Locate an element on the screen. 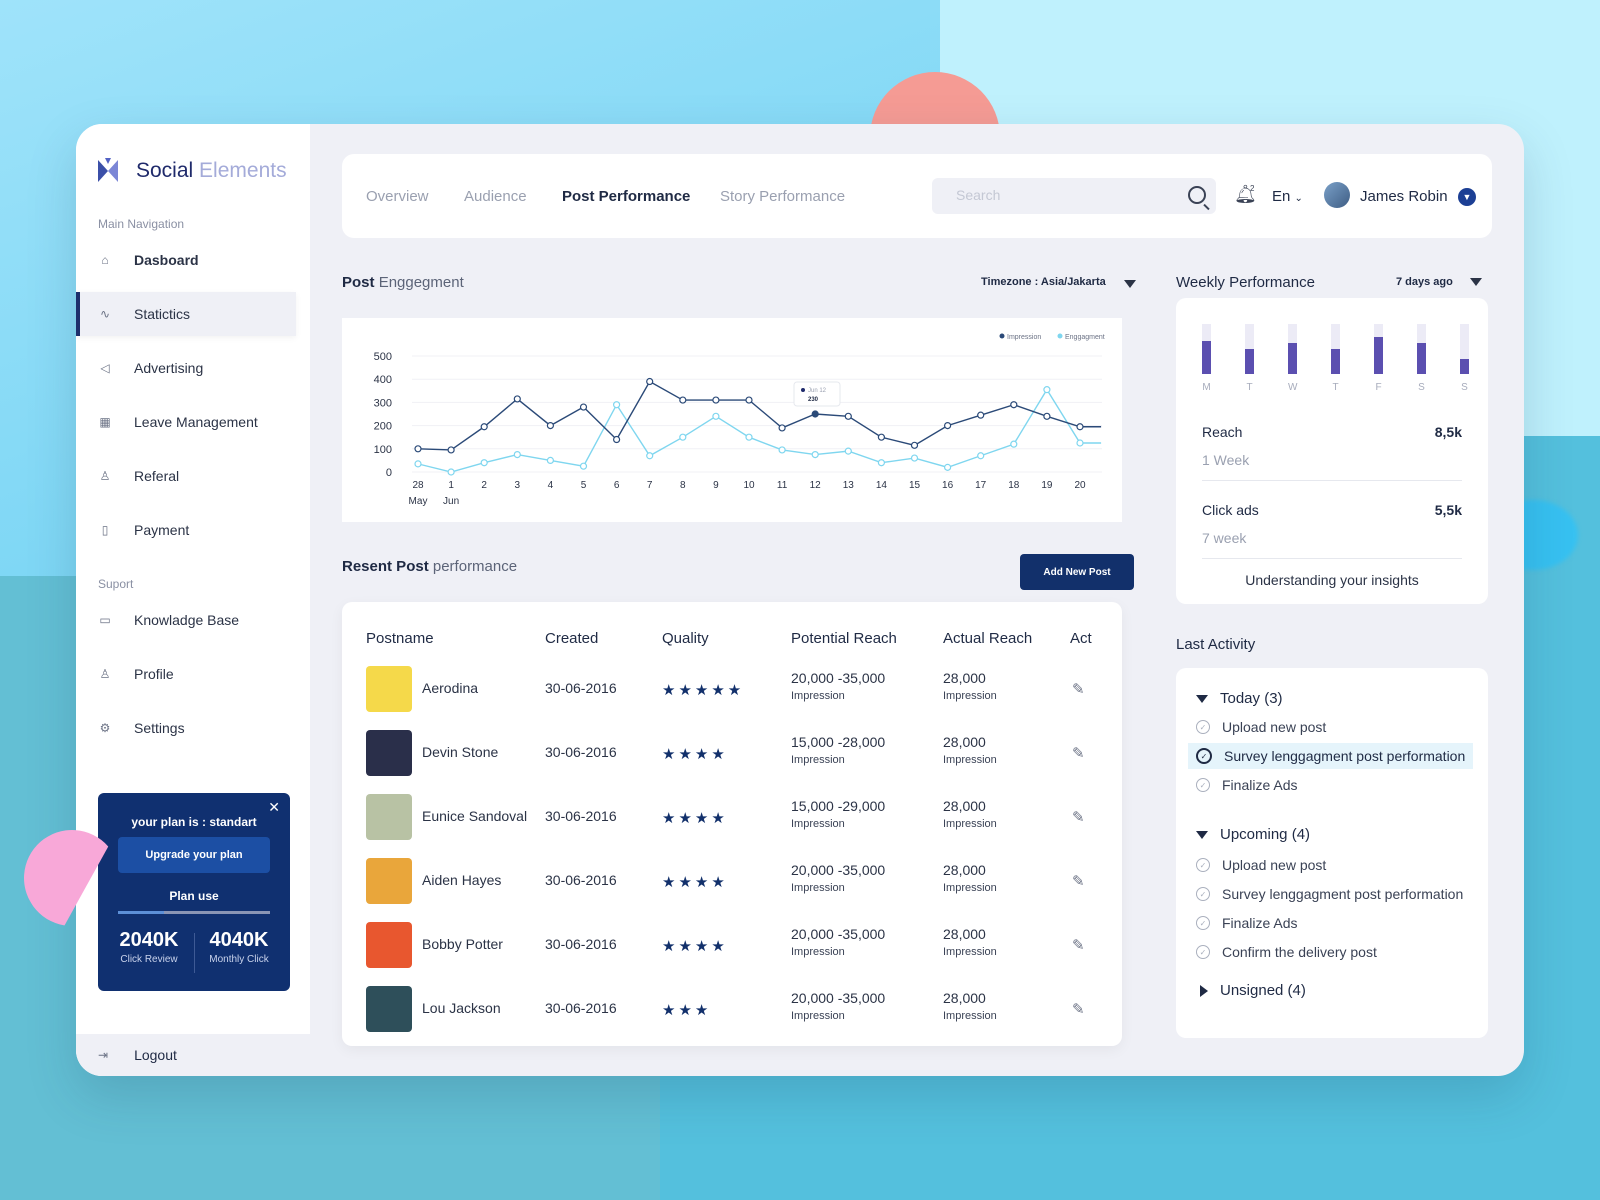 The width and height of the screenshot is (1600, 1200). post-name: Lou Jackson is located at coordinates (461, 1008).